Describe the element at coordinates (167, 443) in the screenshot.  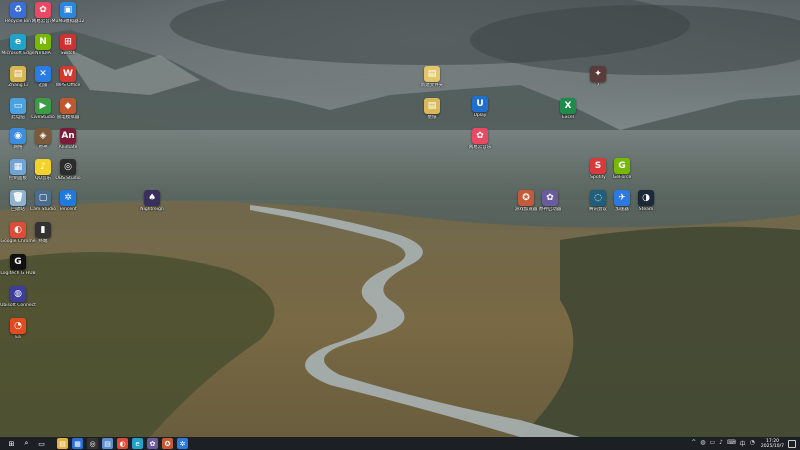
I see `taskbar-app2-icon: ✪` at that location.